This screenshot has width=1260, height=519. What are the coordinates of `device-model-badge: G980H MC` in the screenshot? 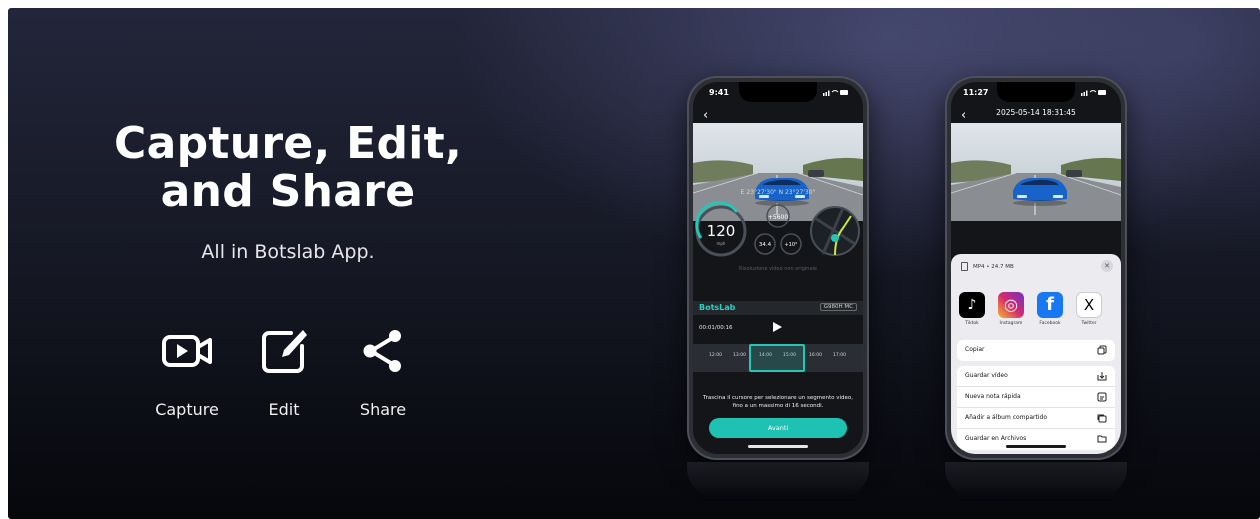 It's located at (838, 307).